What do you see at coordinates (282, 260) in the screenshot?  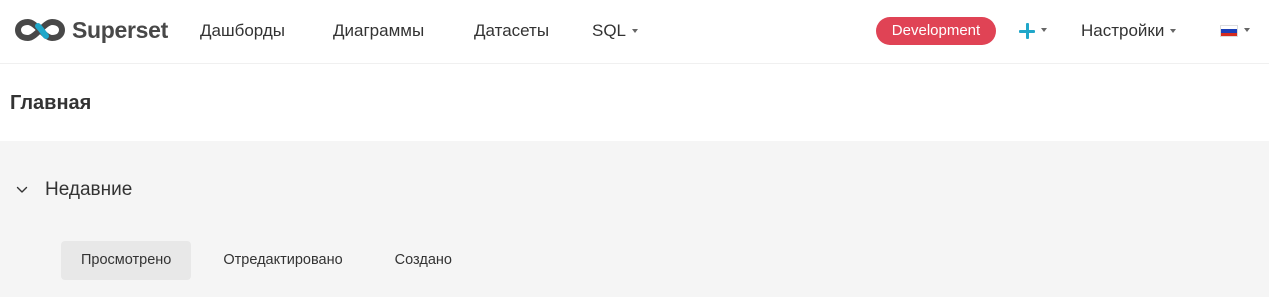 I see `tab-edited: Отредактировано` at bounding box center [282, 260].